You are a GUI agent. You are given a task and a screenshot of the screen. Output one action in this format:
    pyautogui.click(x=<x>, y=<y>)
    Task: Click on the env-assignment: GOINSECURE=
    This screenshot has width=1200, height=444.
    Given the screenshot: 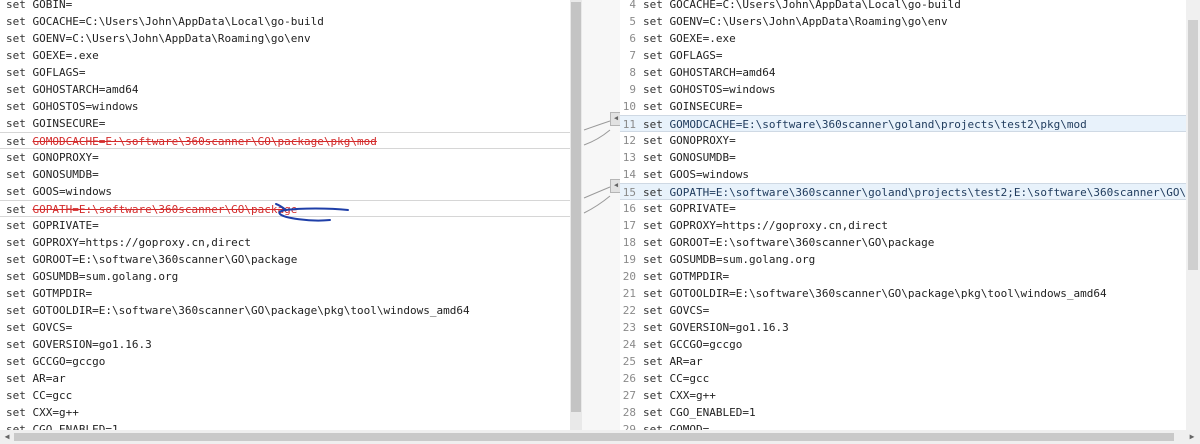 What is the action you would take?
    pyautogui.click(x=706, y=106)
    